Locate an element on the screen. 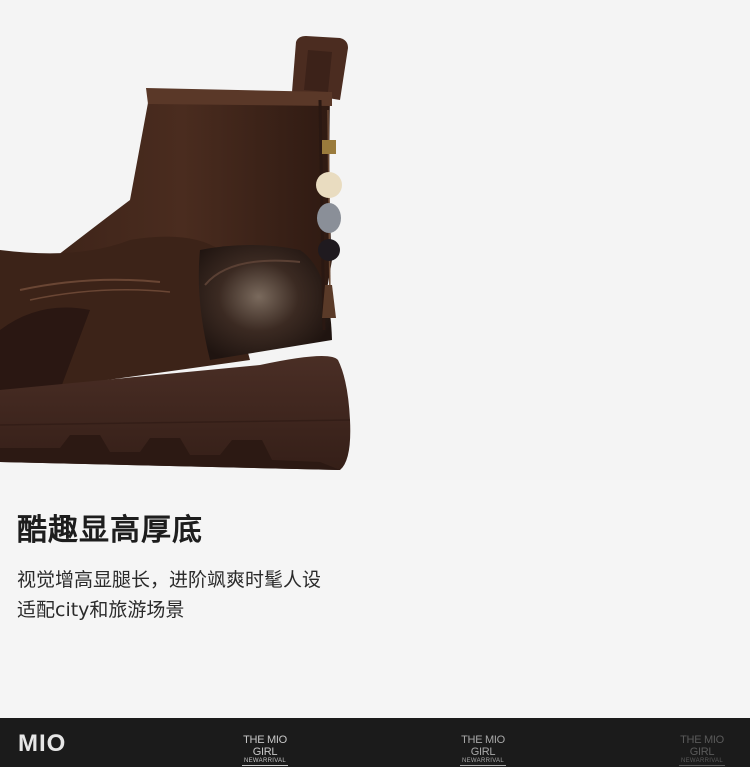  watermark-2: THE MIO GIRL NEWARRIVAL is located at coordinates (483, 750).